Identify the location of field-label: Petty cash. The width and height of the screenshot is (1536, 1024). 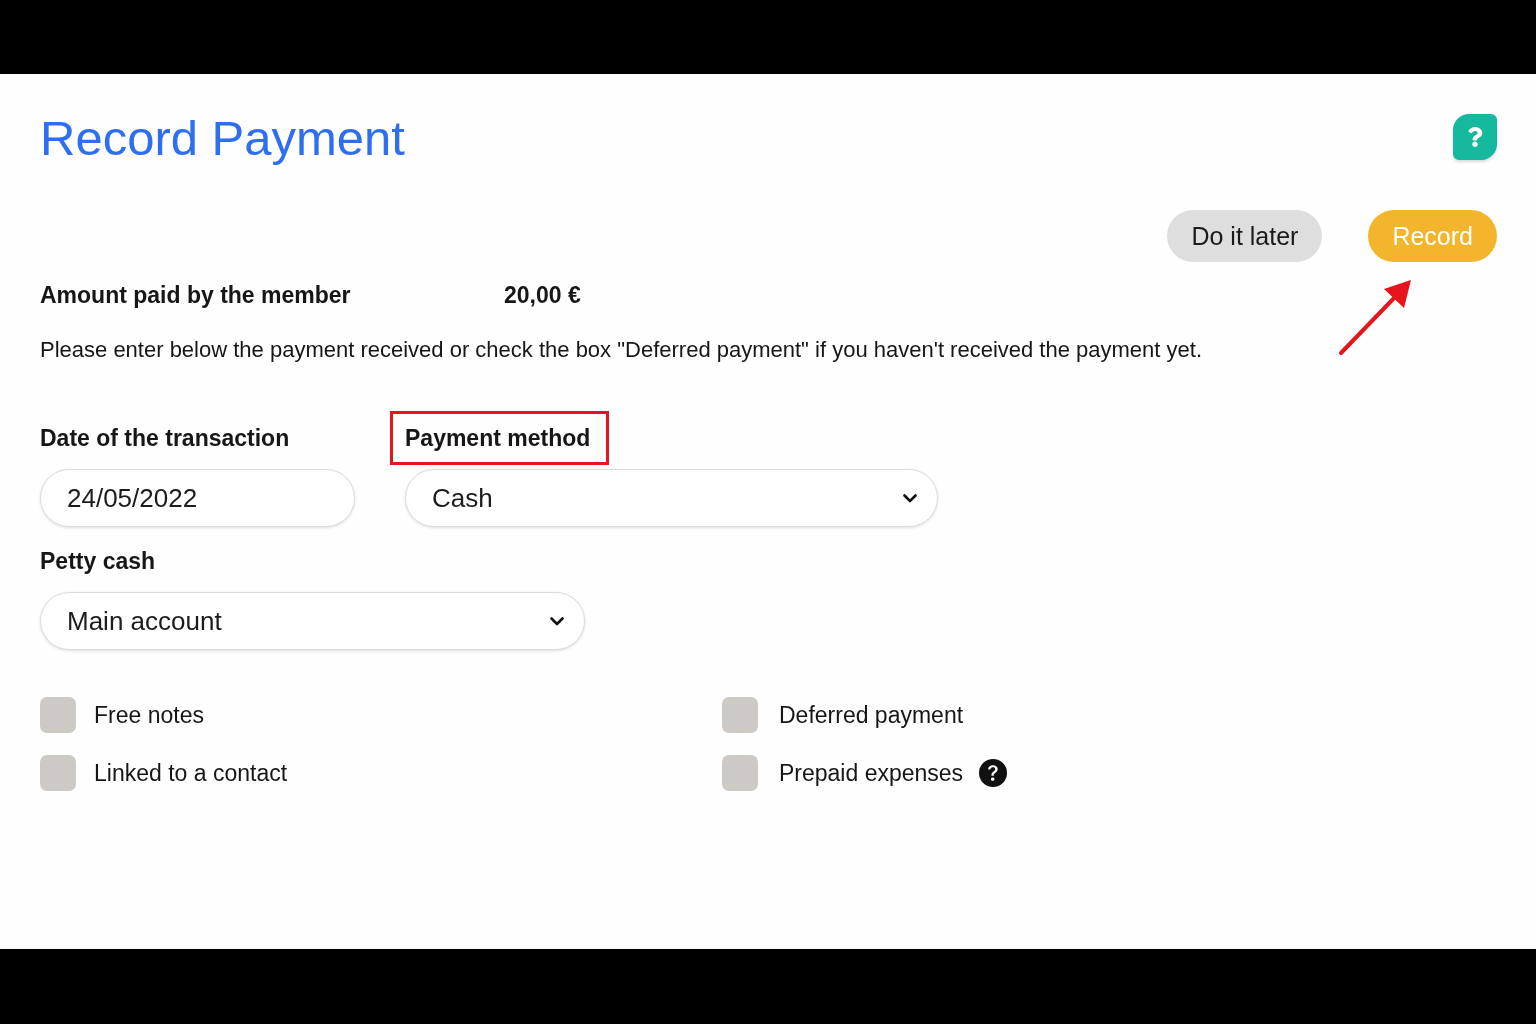
(98, 561).